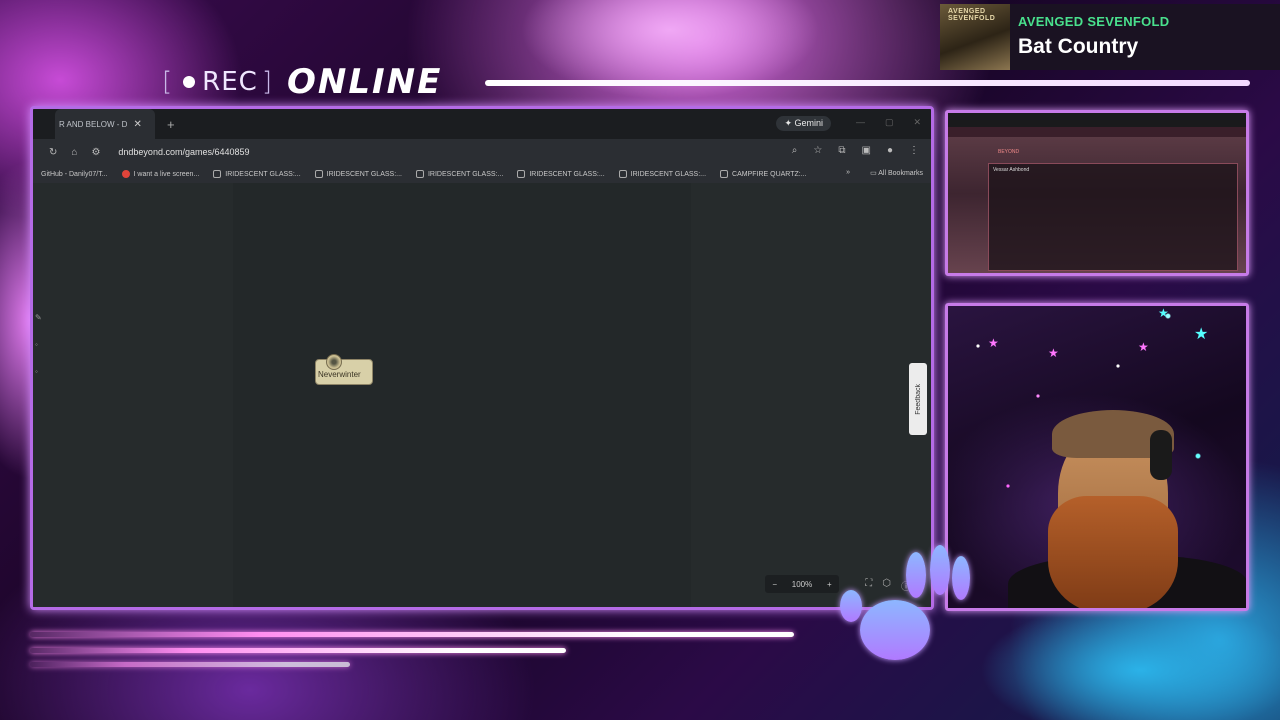 This screenshot has height=720, width=1280. Describe the element at coordinates (890, 150) in the screenshot. I see `profile-avatar: ●` at that location.